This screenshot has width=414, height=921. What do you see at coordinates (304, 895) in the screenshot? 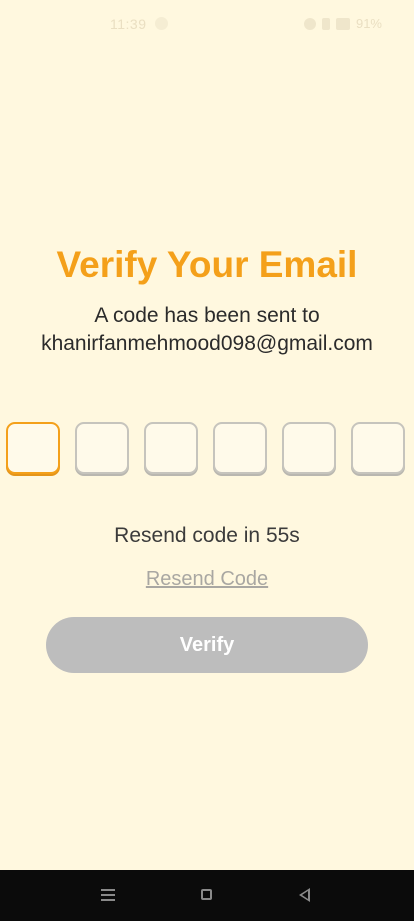
I see `back-icon` at bounding box center [304, 895].